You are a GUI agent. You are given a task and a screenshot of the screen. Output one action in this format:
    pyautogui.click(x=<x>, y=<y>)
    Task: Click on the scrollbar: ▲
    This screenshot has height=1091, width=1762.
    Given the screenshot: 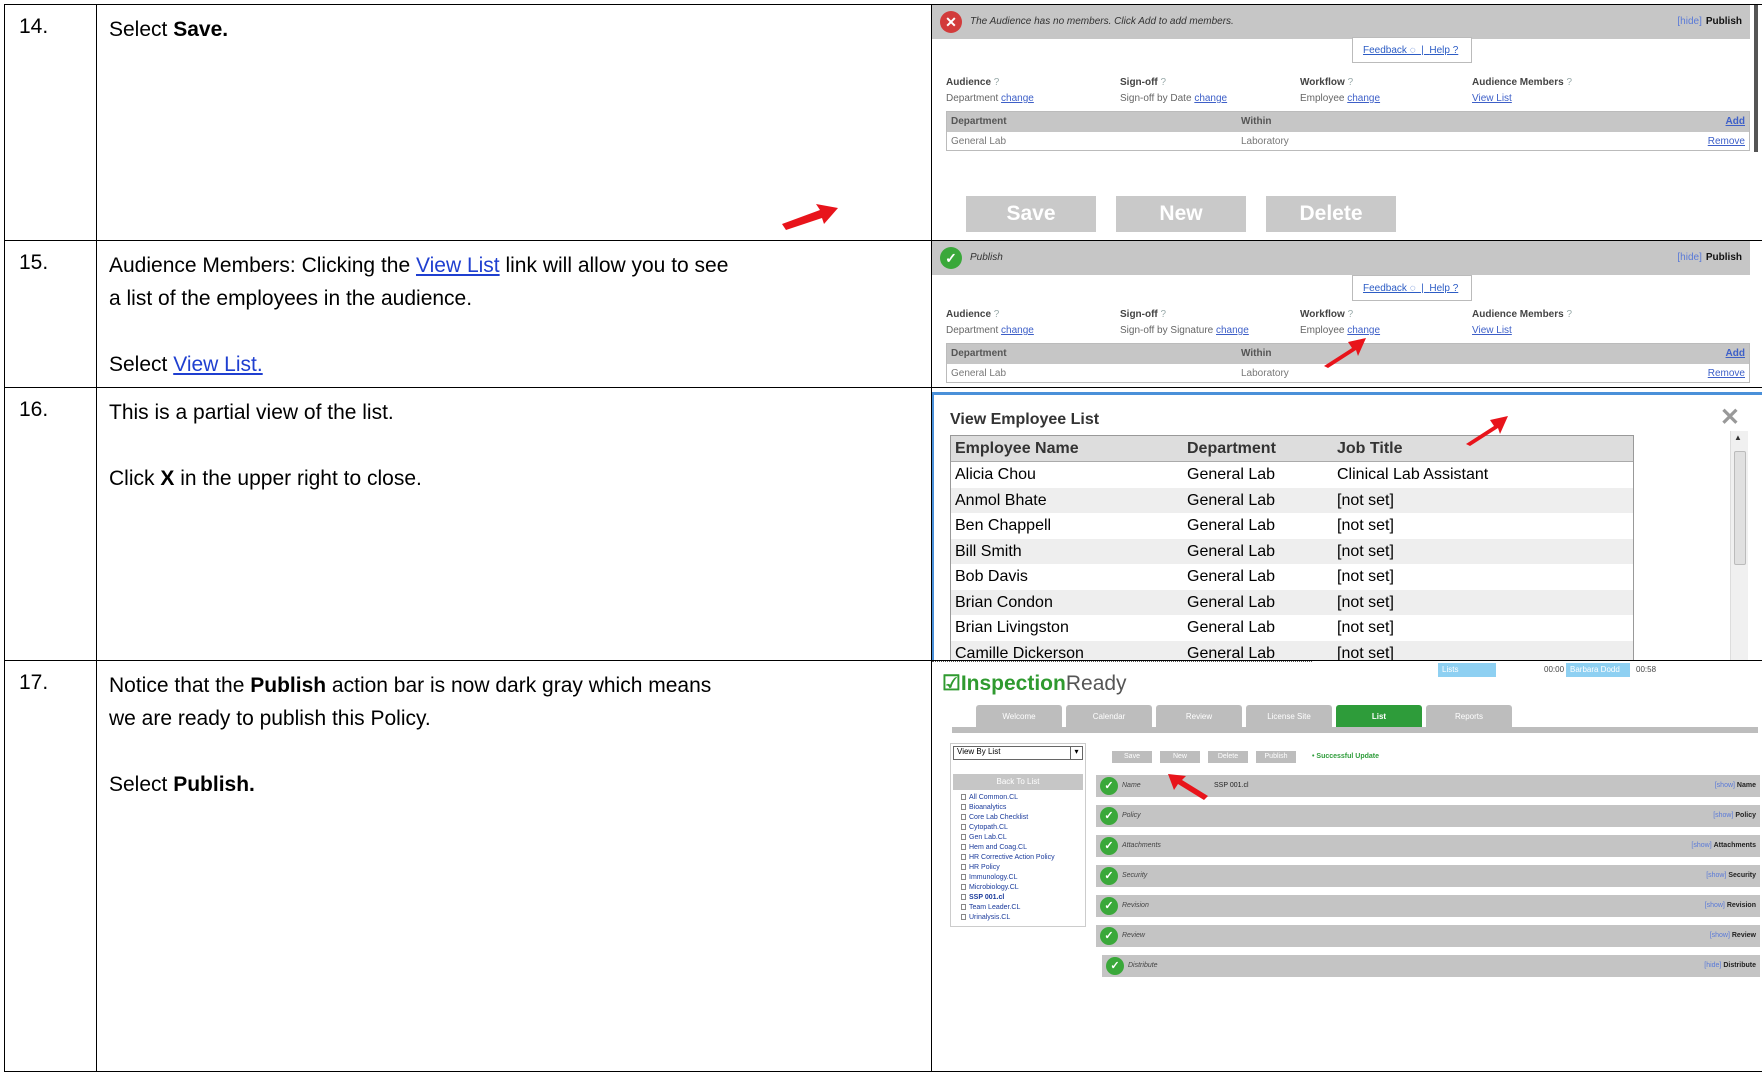 What is the action you would take?
    pyautogui.click(x=1739, y=545)
    